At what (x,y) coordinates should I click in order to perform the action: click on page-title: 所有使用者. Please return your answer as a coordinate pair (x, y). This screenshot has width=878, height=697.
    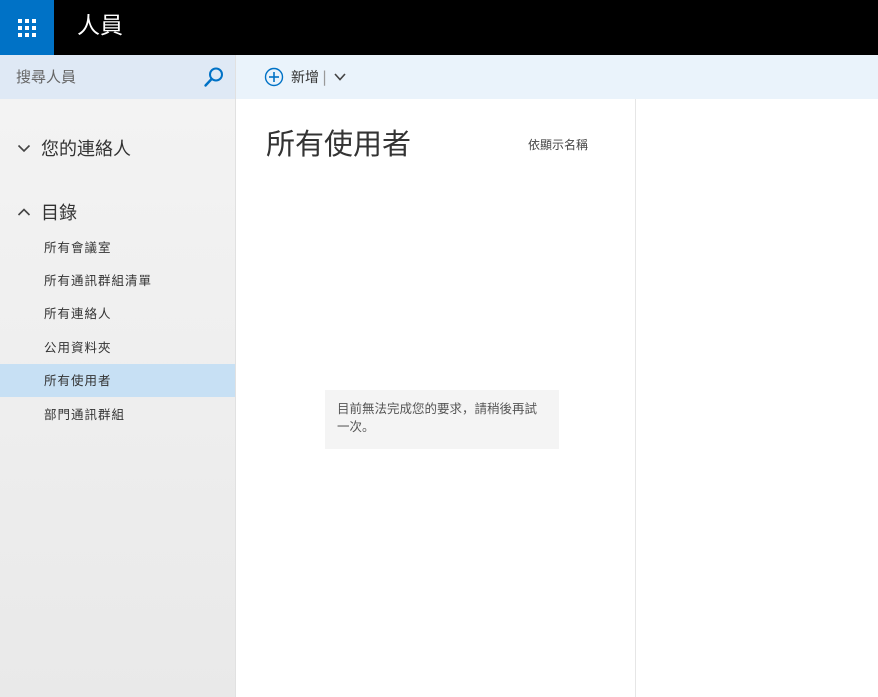
    Looking at the image, I should click on (339, 144).